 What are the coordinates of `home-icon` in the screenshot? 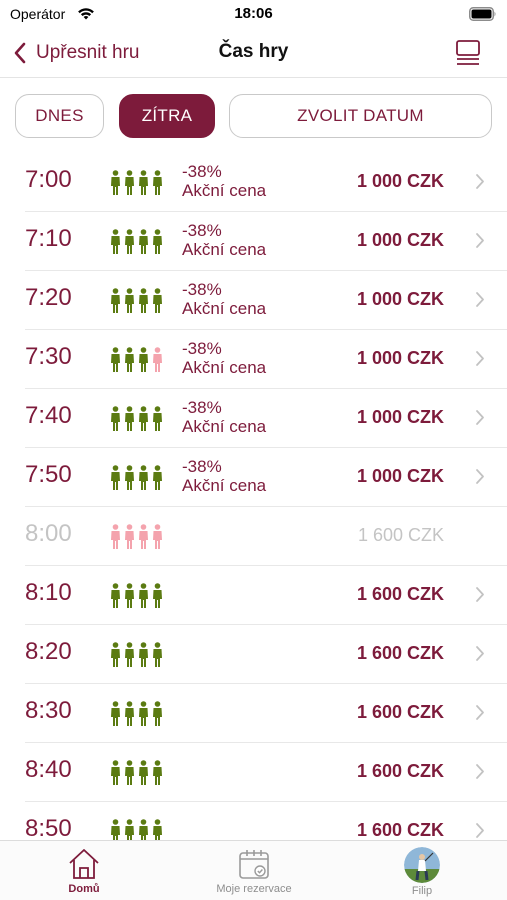 It's located at (84, 864).